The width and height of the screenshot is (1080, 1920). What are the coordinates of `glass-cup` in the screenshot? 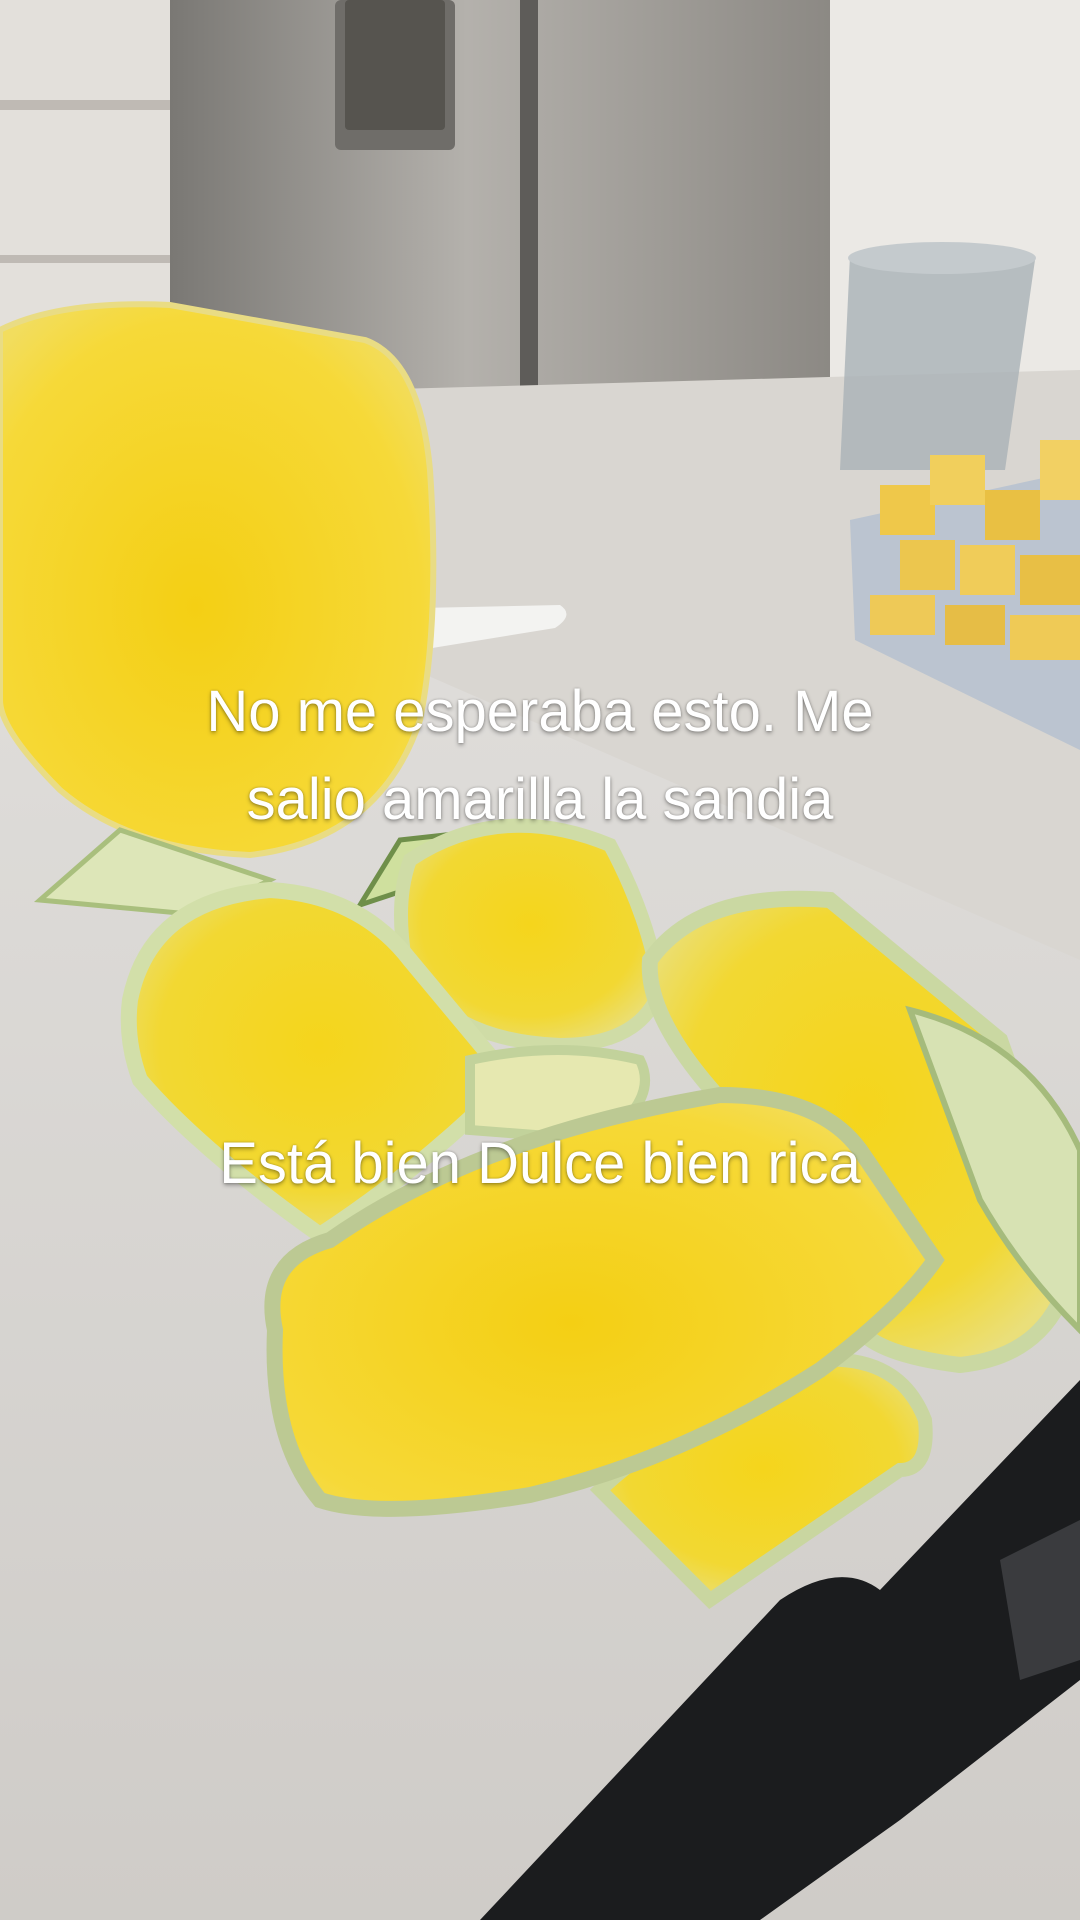 It's located at (937, 362).